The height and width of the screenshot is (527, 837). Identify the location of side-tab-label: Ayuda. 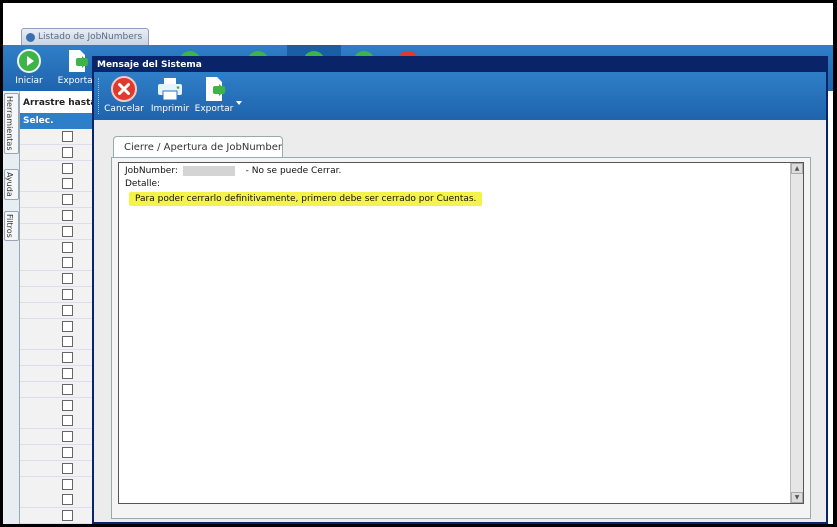
(9, 184).